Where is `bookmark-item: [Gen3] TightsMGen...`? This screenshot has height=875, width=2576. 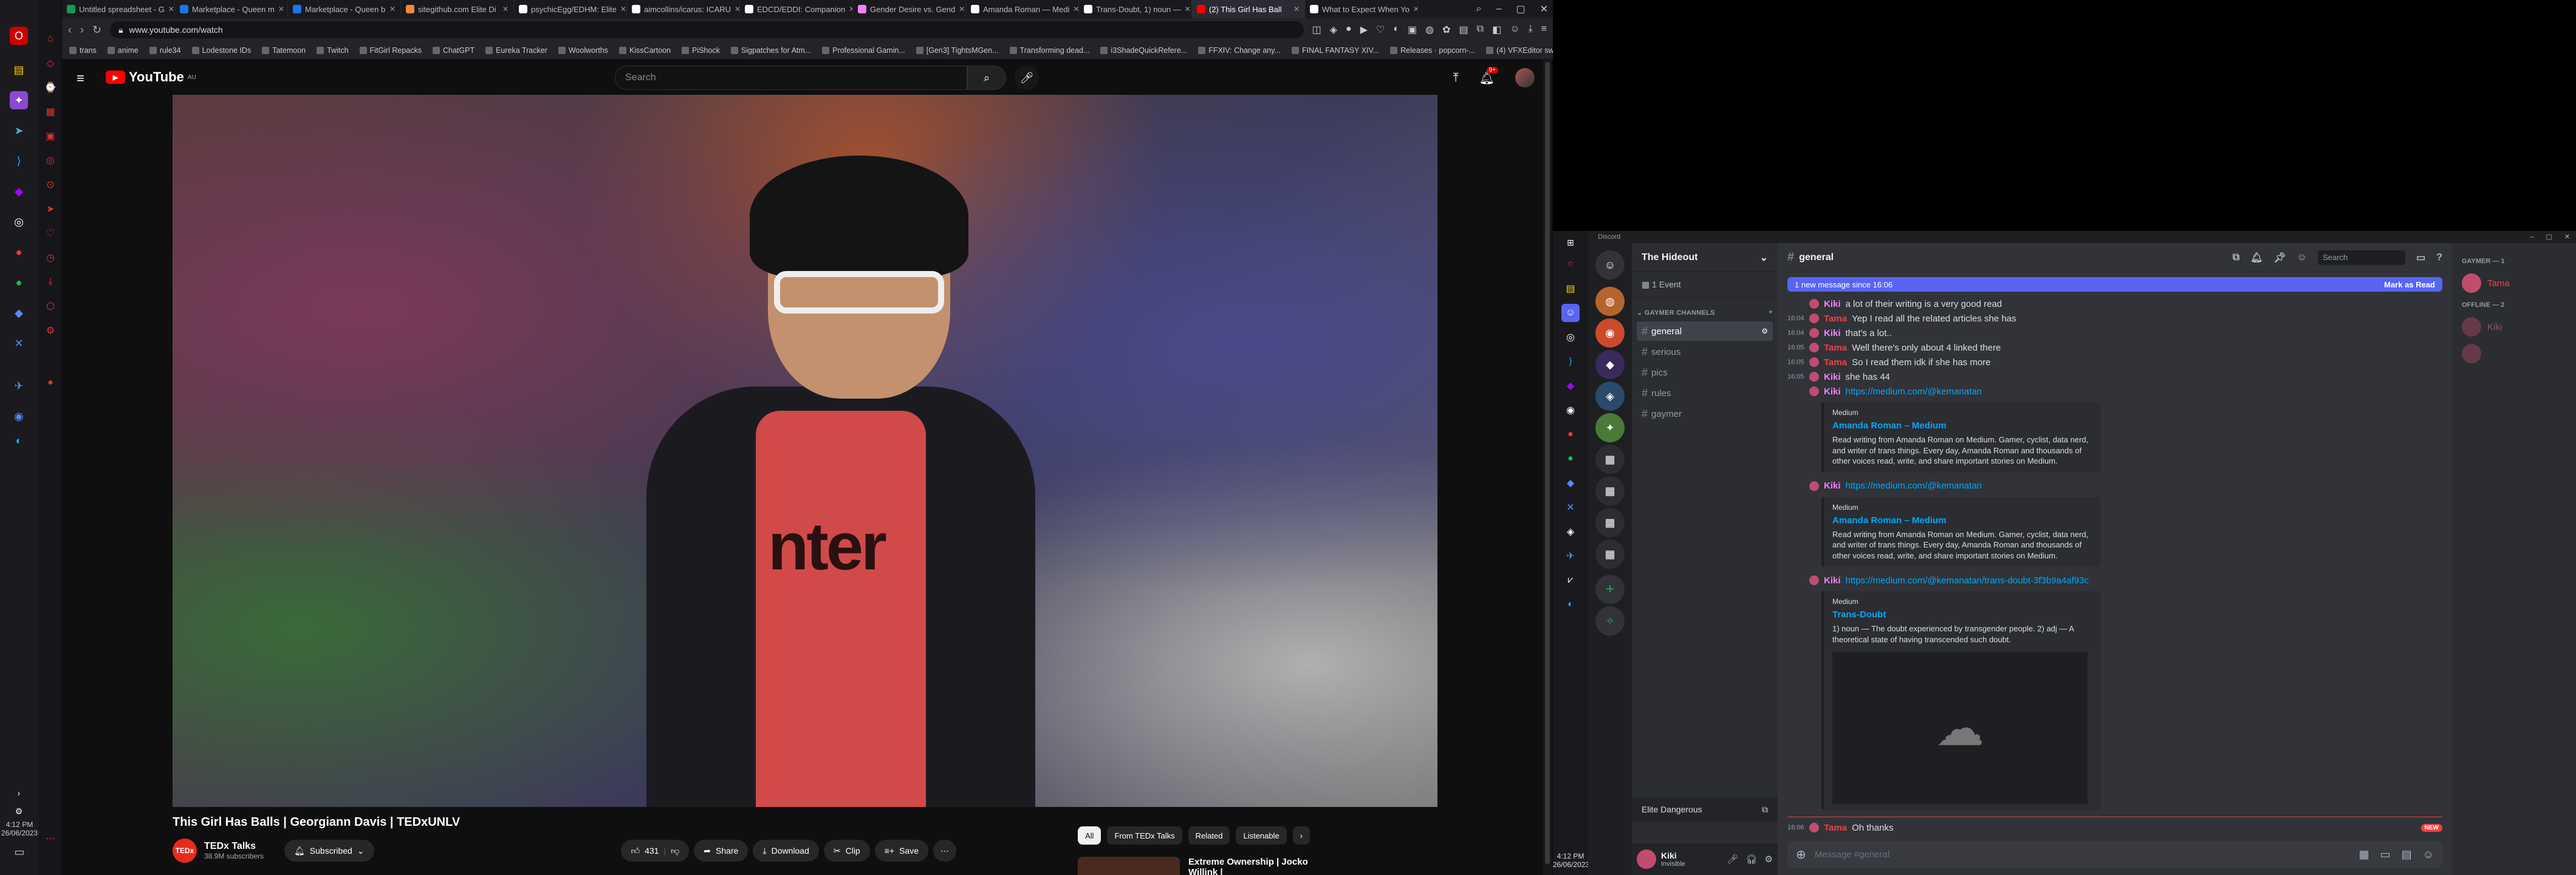 bookmark-item: [Gen3] TightsMGen... is located at coordinates (957, 50).